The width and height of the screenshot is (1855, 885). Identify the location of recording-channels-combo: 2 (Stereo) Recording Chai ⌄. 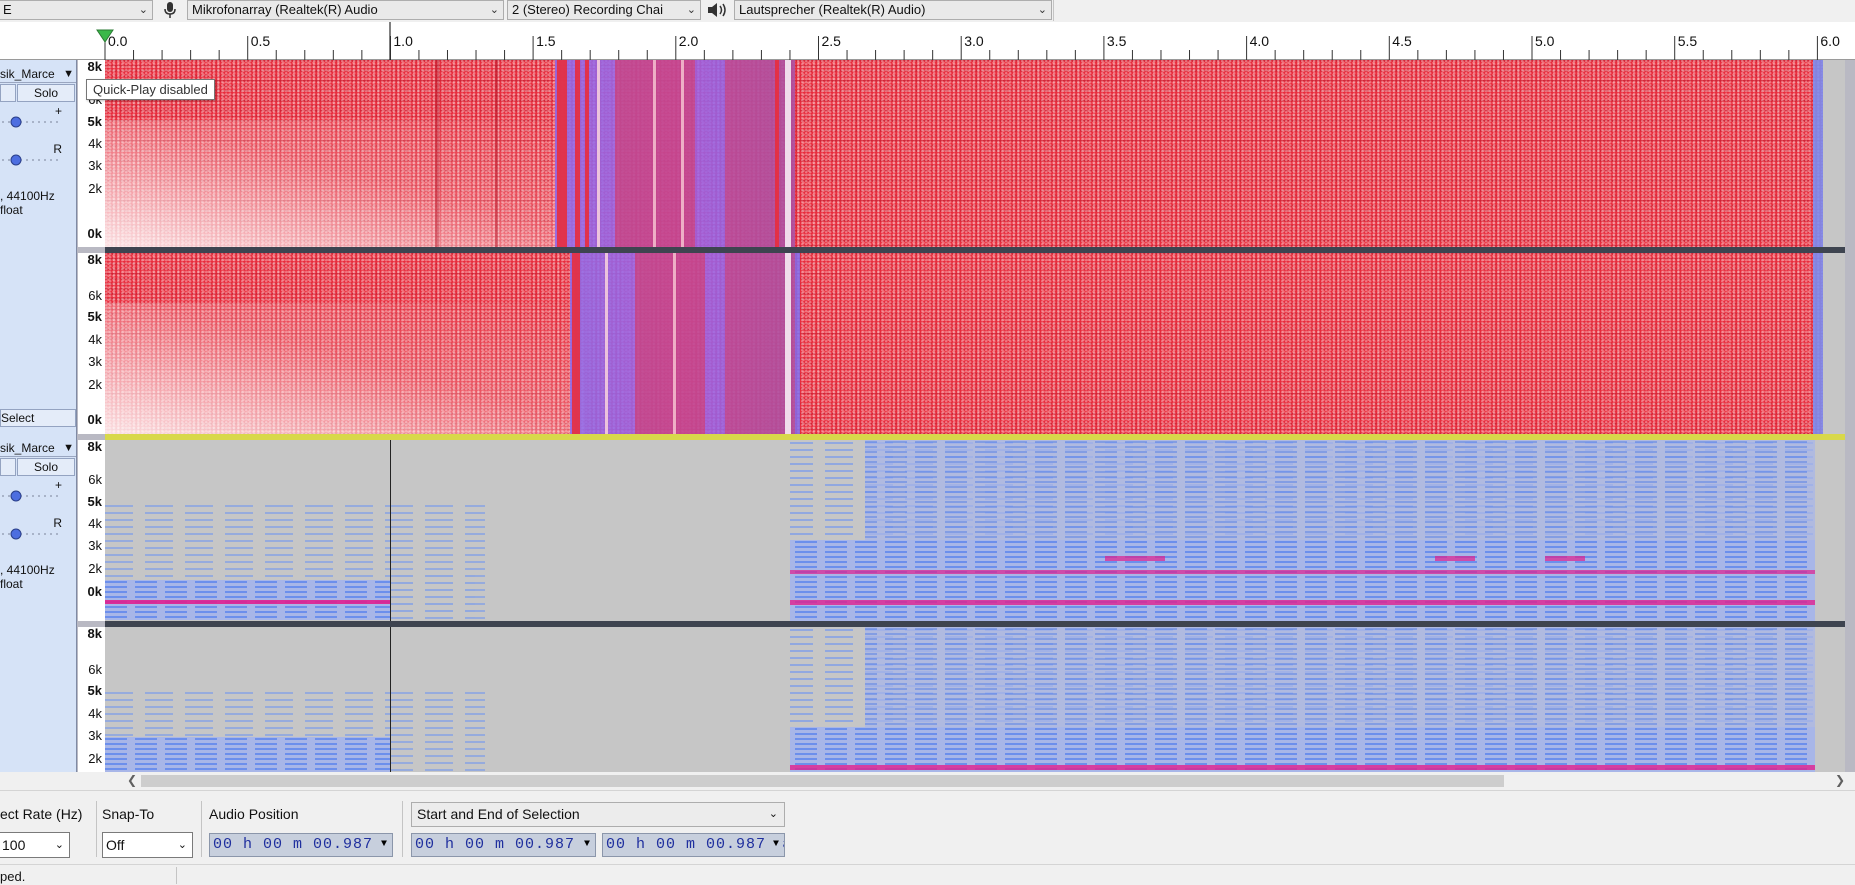
(604, 10).